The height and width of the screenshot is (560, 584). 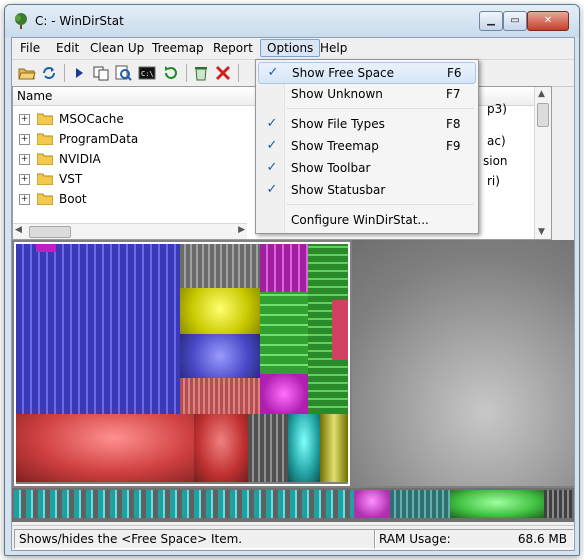 I want to click on menu-item-label: Show Toolbar, so click(x=331, y=168).